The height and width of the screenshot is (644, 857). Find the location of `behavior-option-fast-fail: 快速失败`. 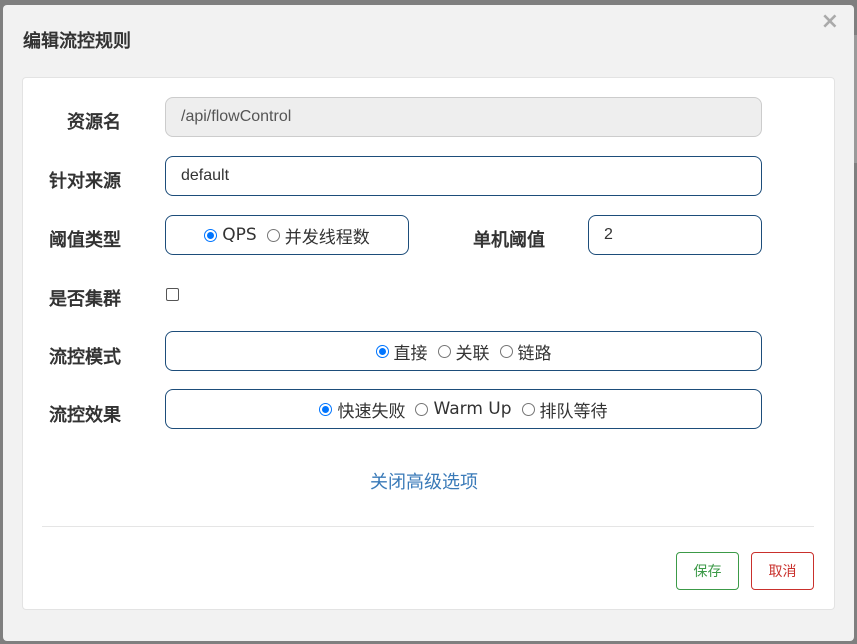

behavior-option-fast-fail: 快速失败 is located at coordinates (362, 409).